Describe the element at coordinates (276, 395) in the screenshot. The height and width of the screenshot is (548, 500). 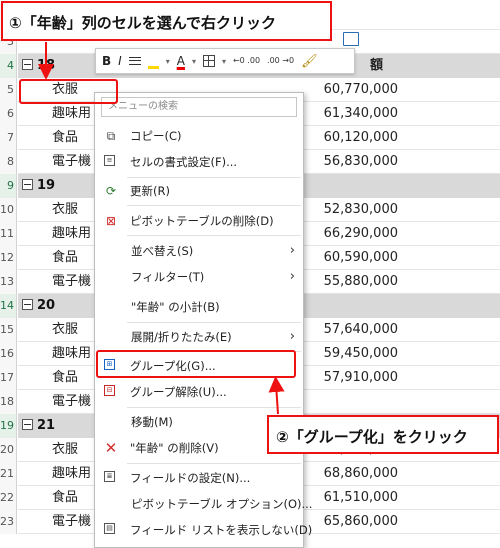
I see `arrow-step2` at that location.